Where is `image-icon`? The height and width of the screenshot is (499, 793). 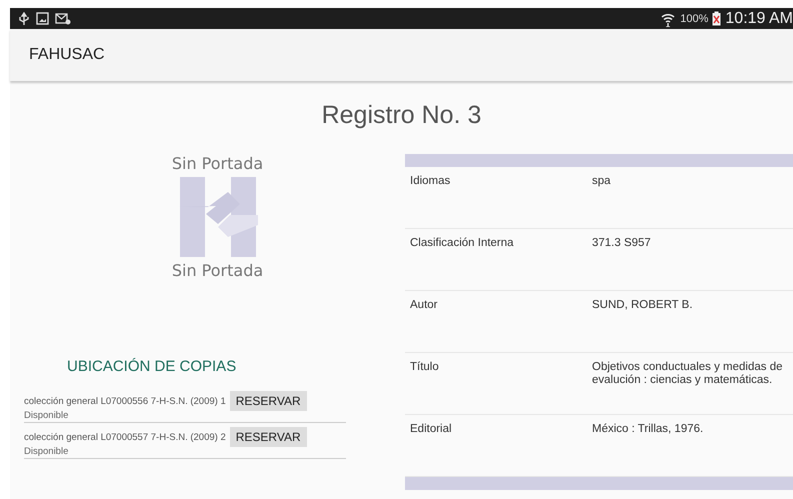
image-icon is located at coordinates (42, 18).